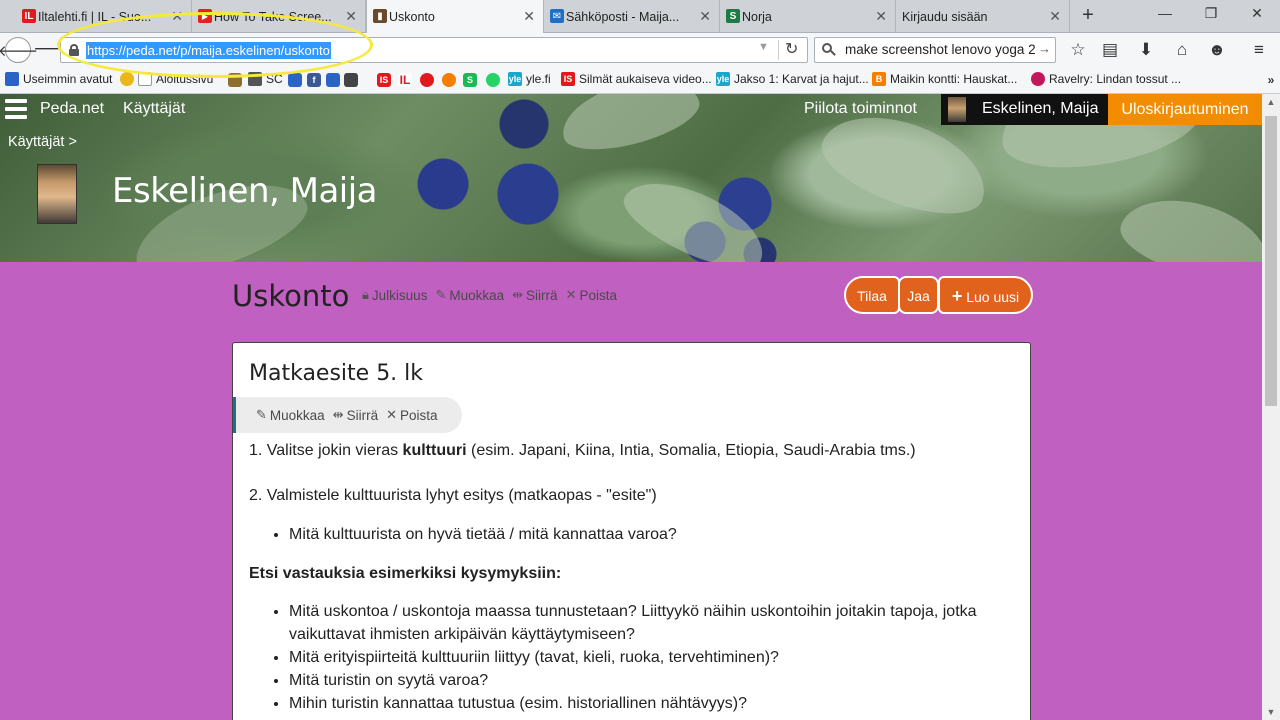 The height and width of the screenshot is (720, 1280). I want to click on page-actions: 🔒︎ Julkisuus ✎ Muokkaa ⇹ Siirrä ✕ Poista, so click(489, 295).